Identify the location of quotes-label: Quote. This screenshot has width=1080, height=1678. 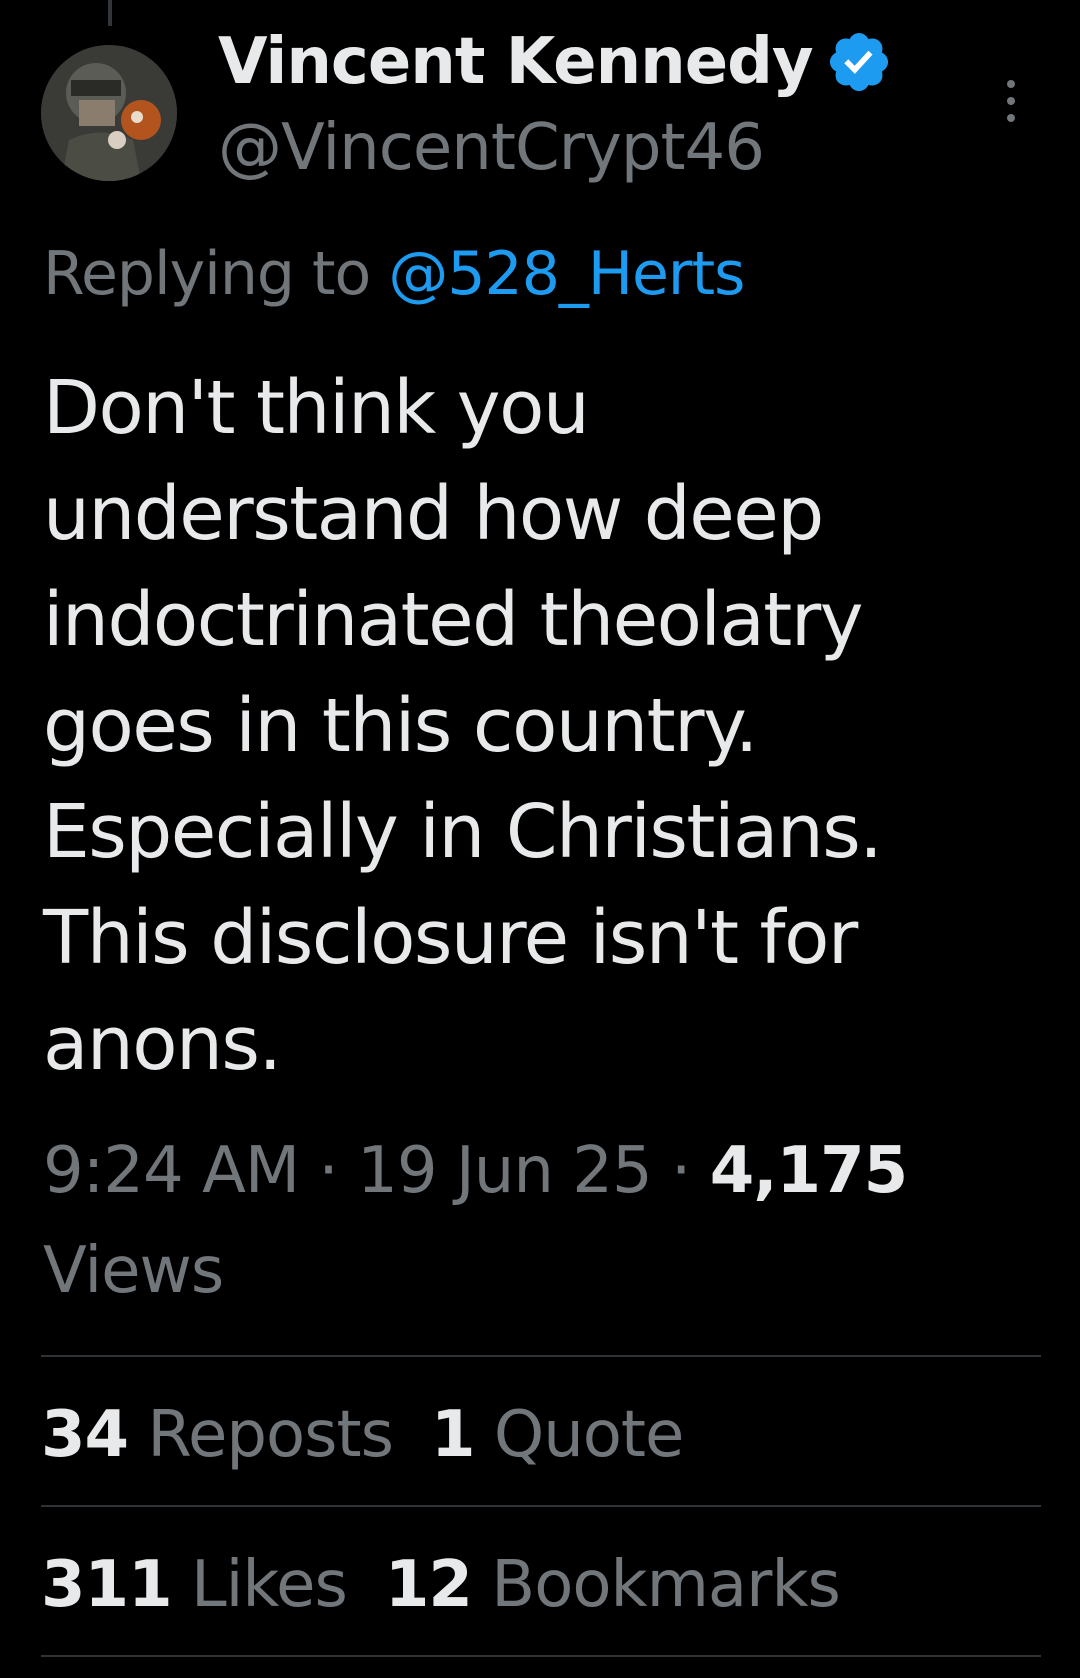
(589, 1435).